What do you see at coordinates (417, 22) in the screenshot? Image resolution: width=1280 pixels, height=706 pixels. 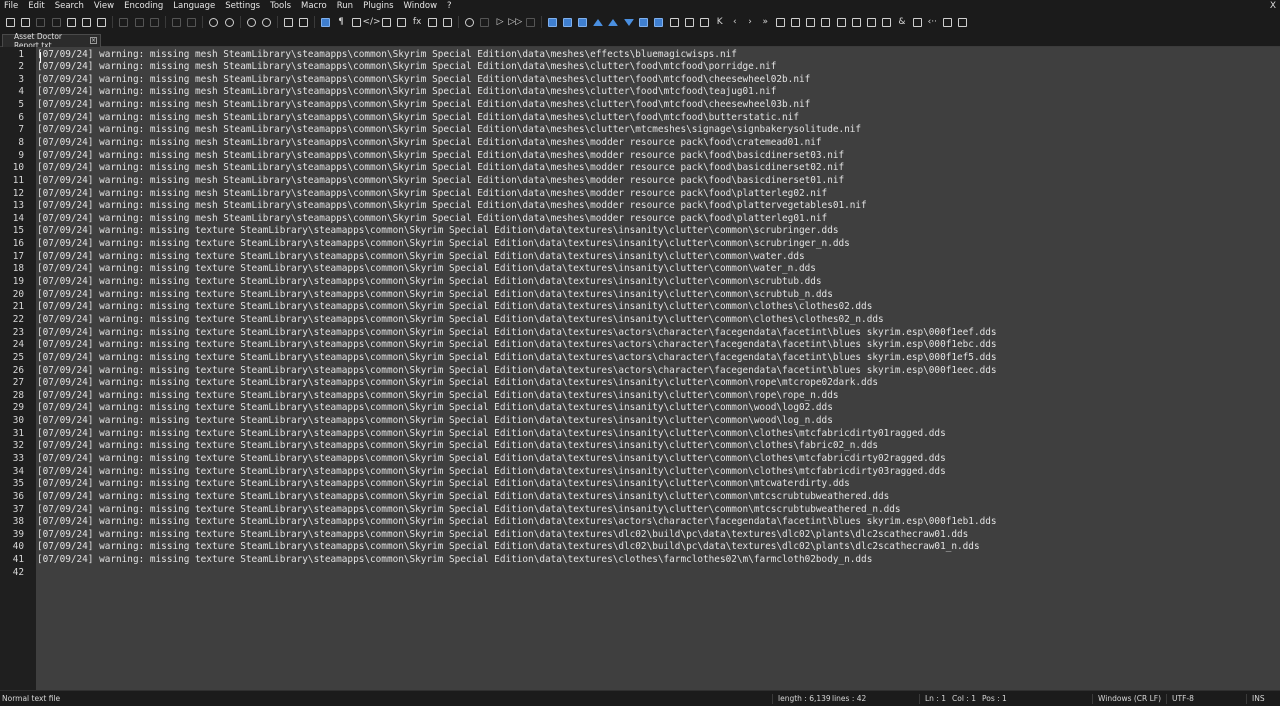 I see `function-list-button: fx` at bounding box center [417, 22].